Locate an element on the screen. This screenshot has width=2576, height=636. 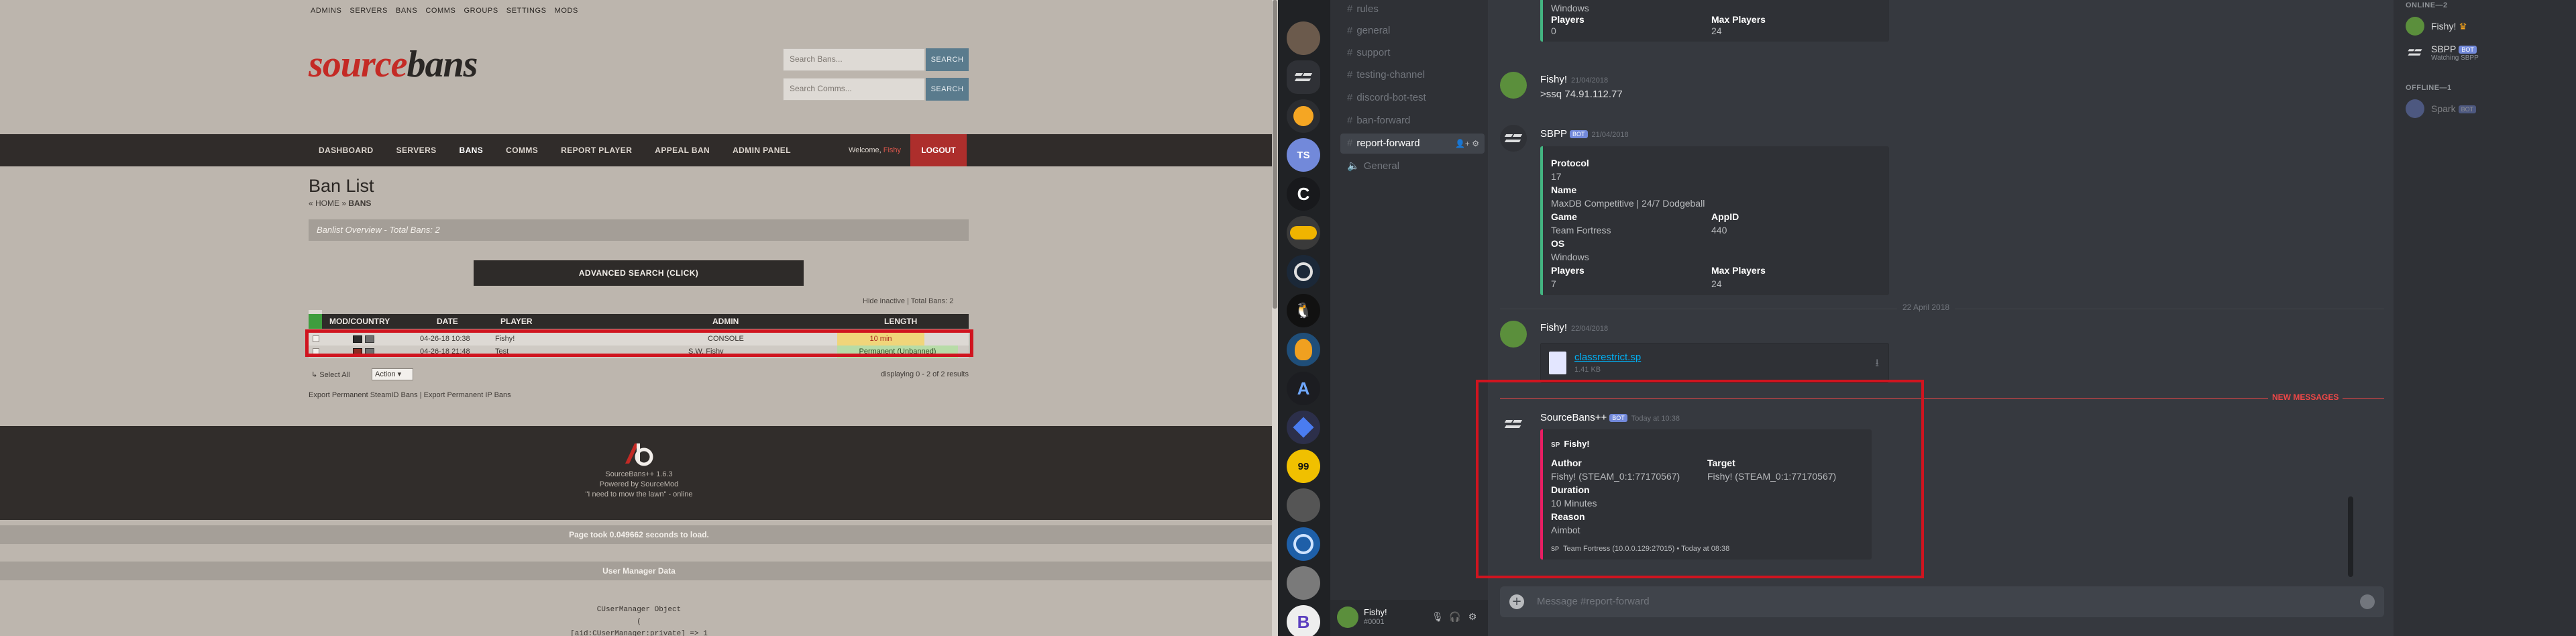
channel-general: # general is located at coordinates (1412, 31).